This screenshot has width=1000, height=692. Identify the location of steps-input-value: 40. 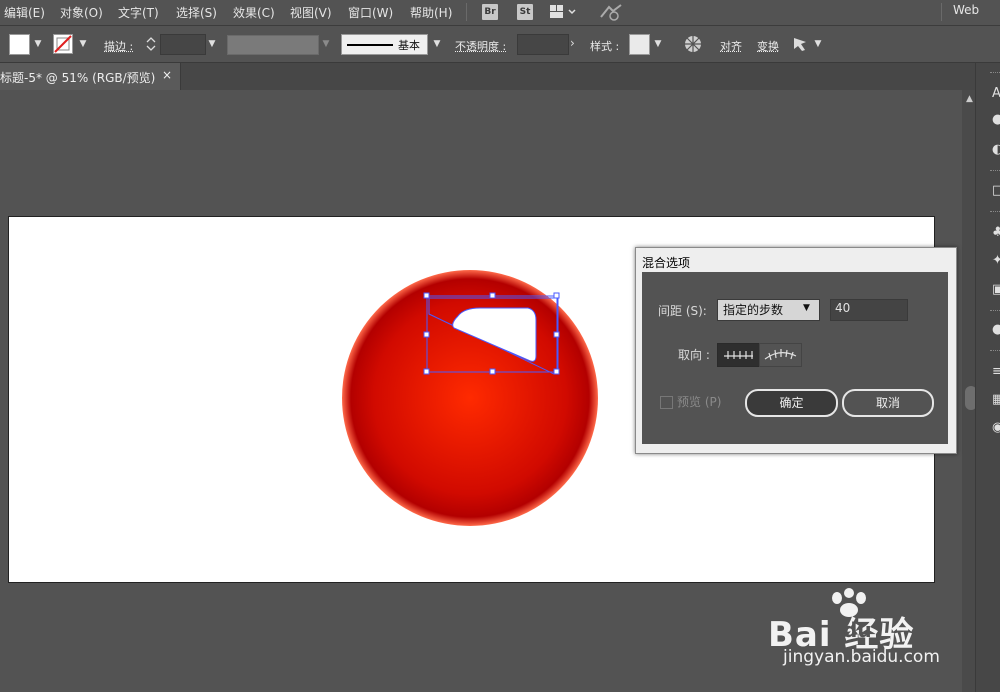
(843, 308).